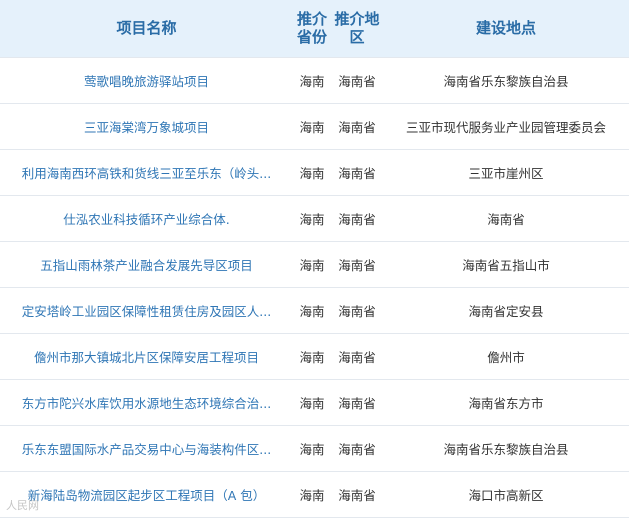  What do you see at coordinates (146, 126) in the screenshot?
I see `project-name-link: 三亚海棠湾万象城项目` at bounding box center [146, 126].